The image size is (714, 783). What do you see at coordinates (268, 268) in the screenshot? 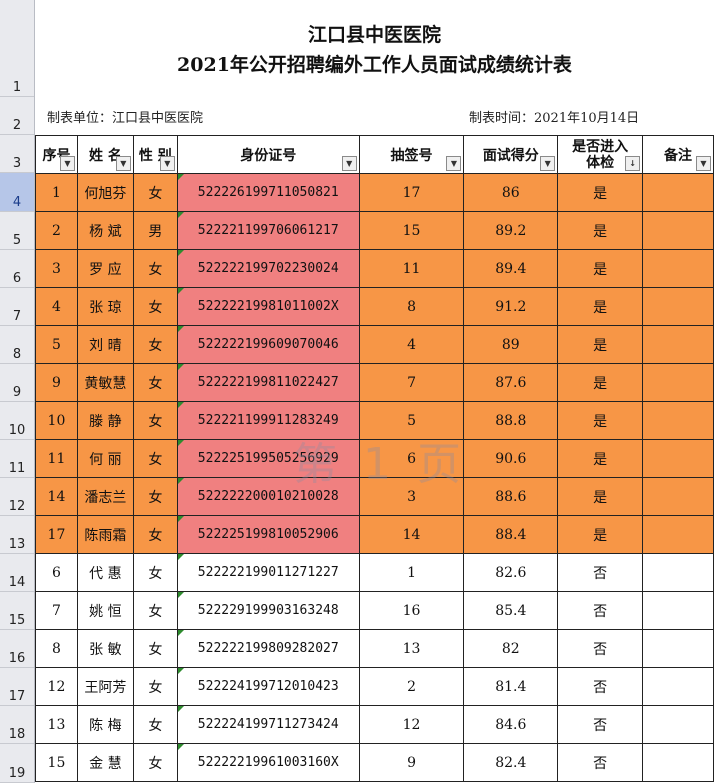
I see `cell-id: 522222199702230024` at bounding box center [268, 268].